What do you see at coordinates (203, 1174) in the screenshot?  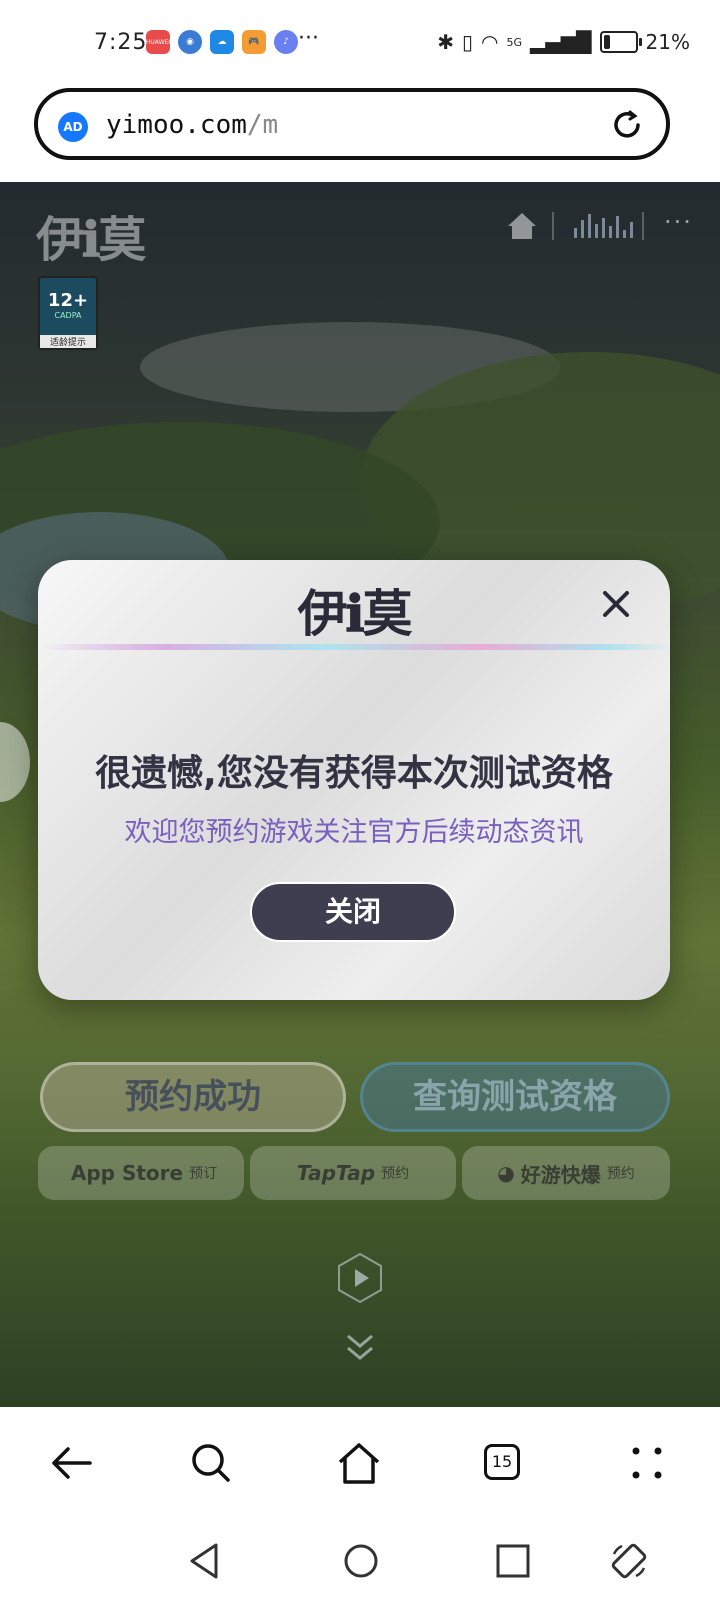 I see `store-action: 预订` at bounding box center [203, 1174].